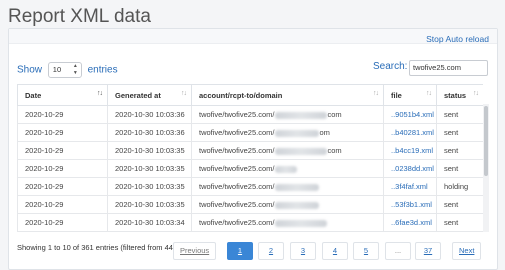 Image resolution: width=505 pixels, height=270 pixels. Describe the element at coordinates (335, 251) in the screenshot. I see `pagination-page-4: 4` at that location.